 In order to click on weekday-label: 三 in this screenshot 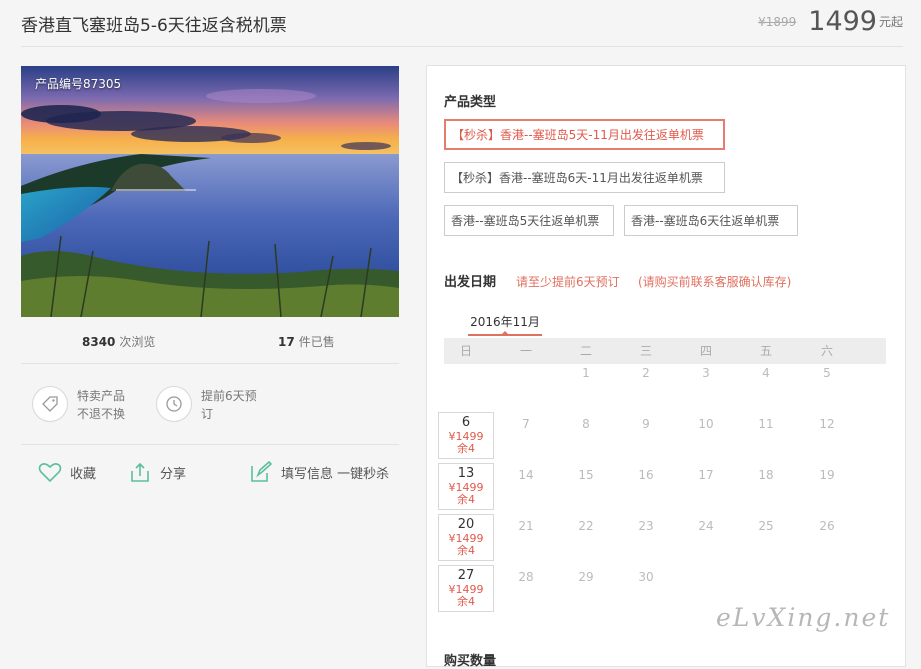, I will do `click(645, 351)`.